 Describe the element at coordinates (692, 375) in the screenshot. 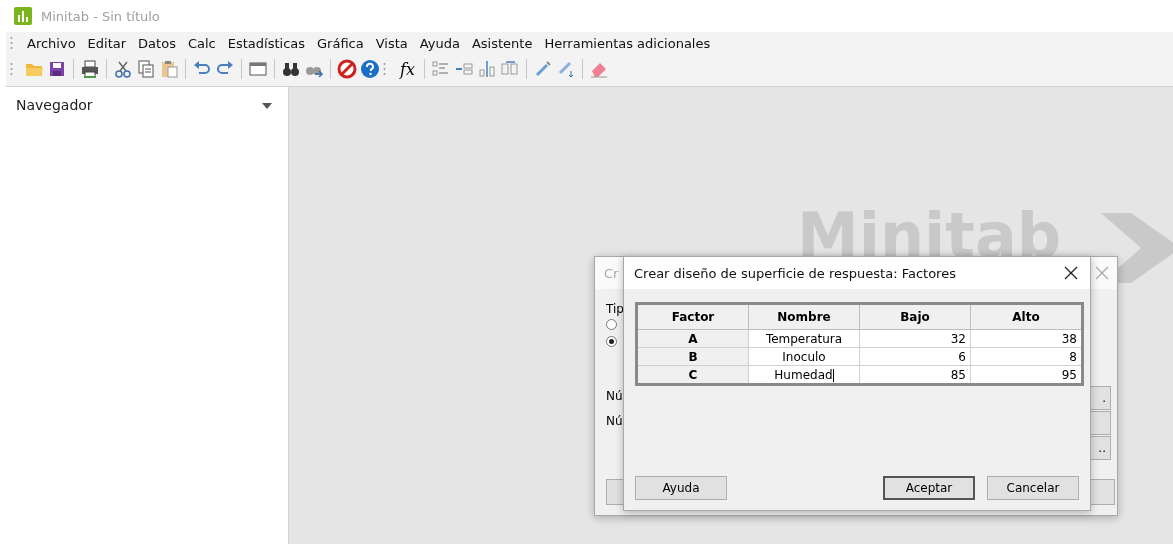

I see `row-header: C` at that location.